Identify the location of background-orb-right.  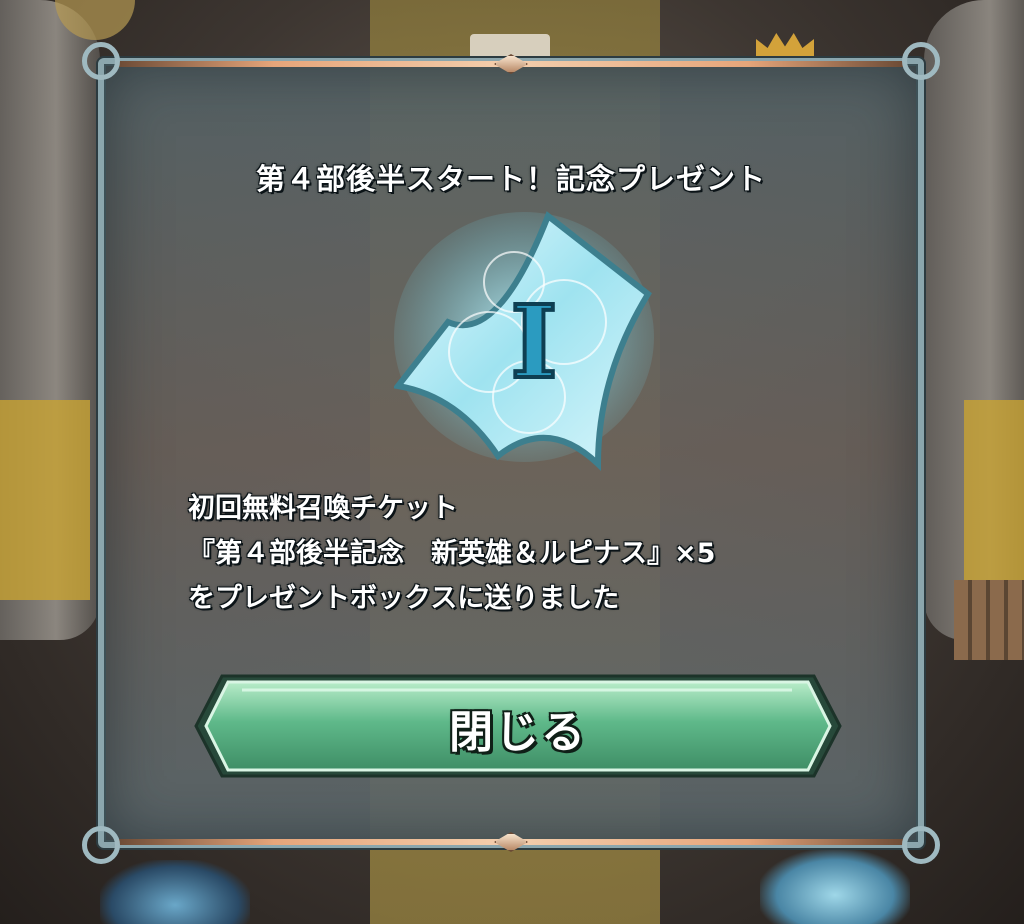
(835, 887).